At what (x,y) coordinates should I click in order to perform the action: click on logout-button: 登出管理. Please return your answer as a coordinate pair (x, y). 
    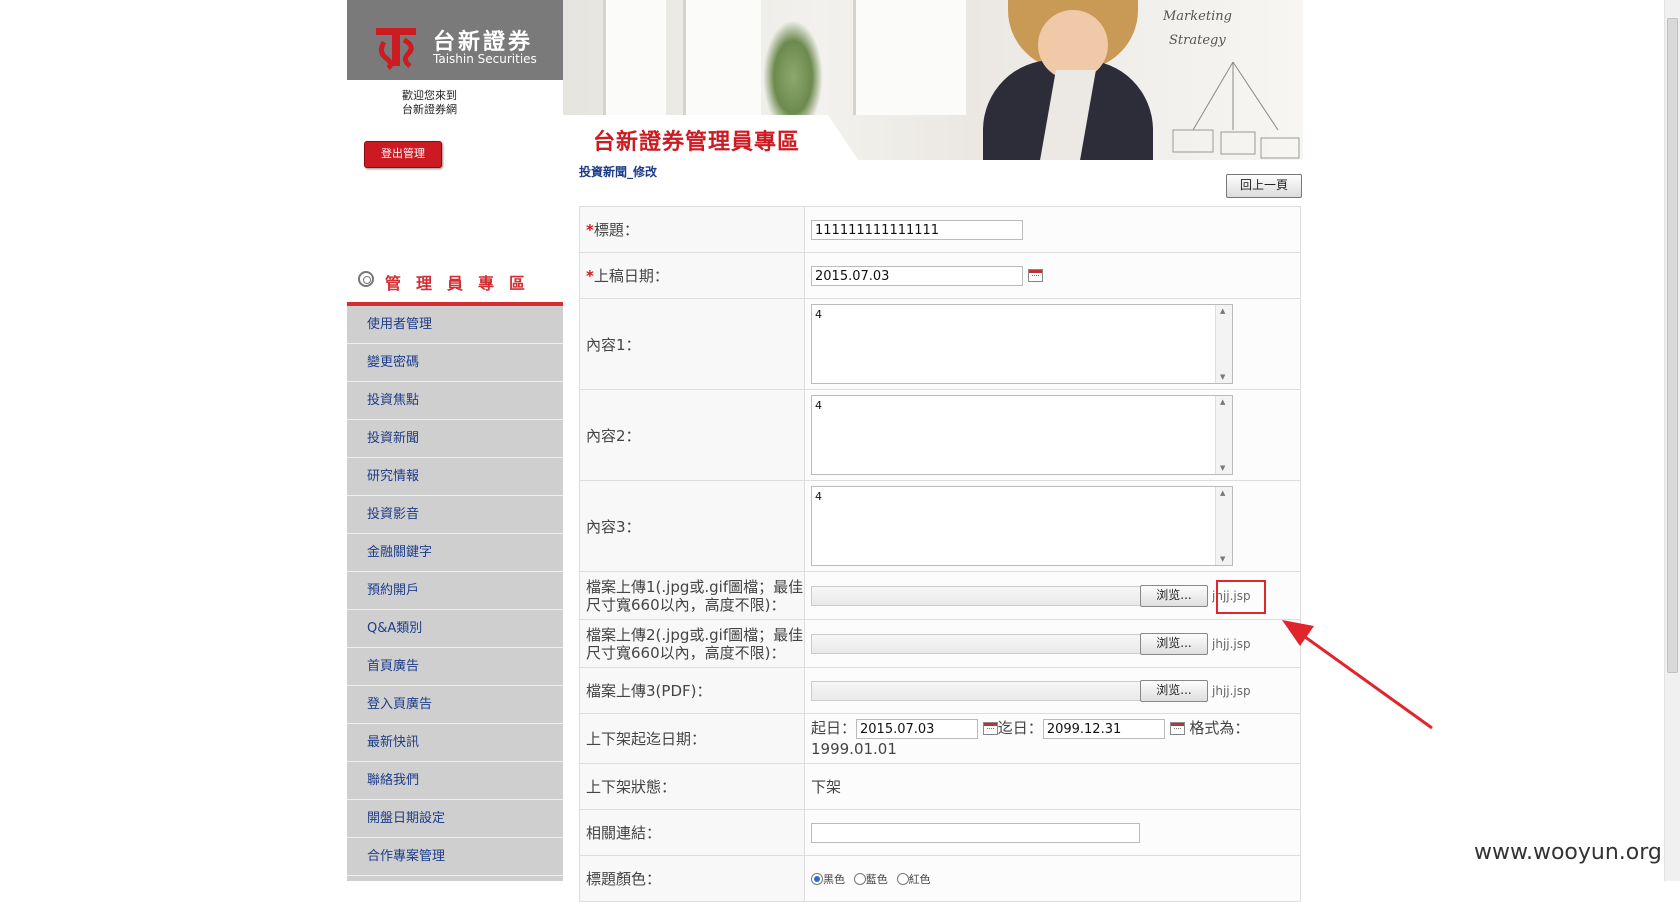
    Looking at the image, I should click on (403, 154).